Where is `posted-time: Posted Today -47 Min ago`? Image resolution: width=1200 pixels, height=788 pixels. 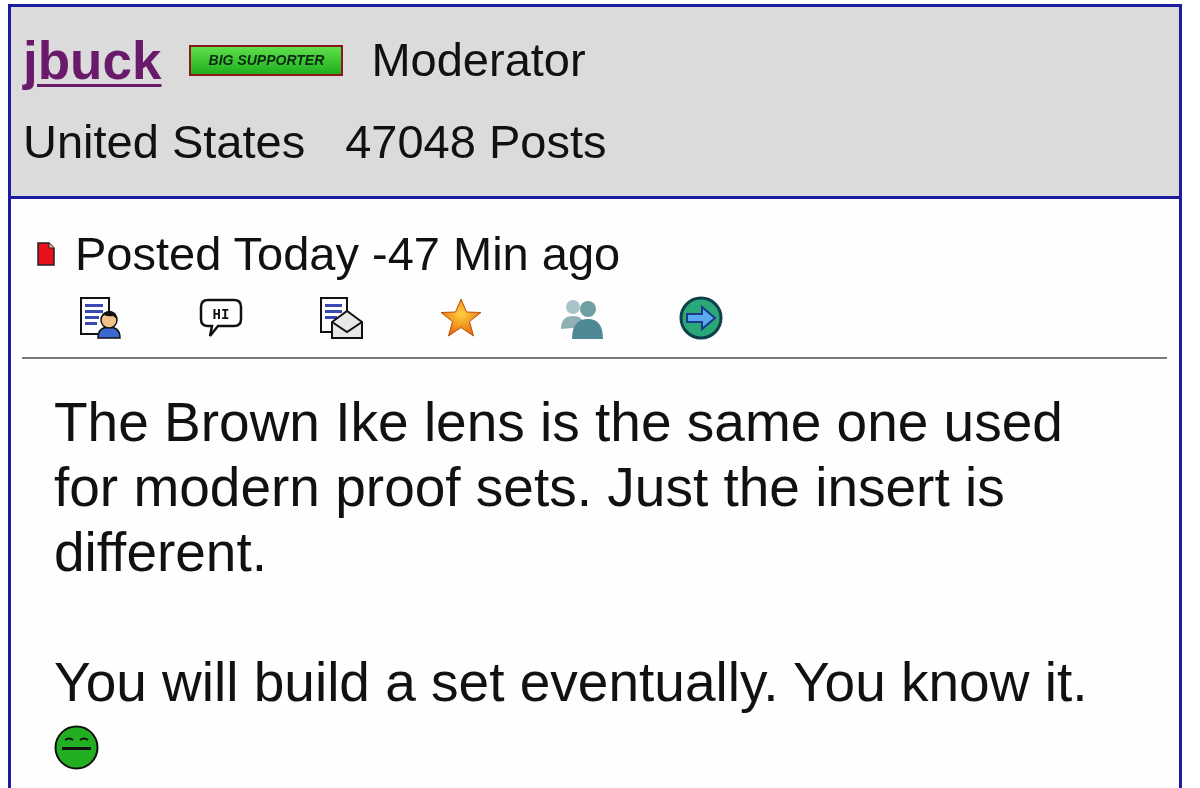 posted-time: Posted Today -47 Min ago is located at coordinates (348, 253).